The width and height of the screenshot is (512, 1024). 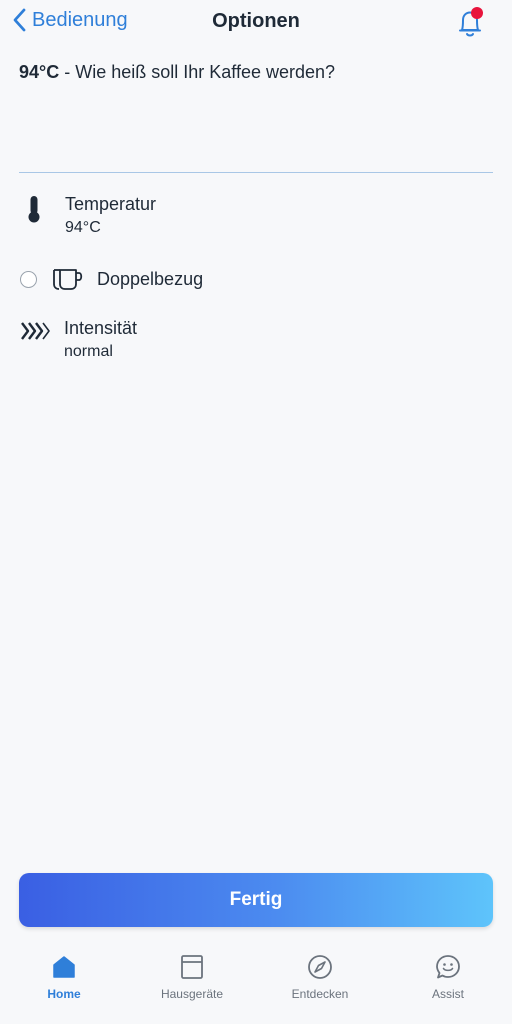 What do you see at coordinates (64, 967) in the screenshot?
I see `home-icon` at bounding box center [64, 967].